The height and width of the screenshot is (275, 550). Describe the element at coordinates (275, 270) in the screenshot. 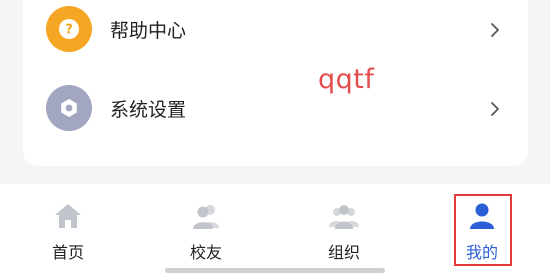

I see `home-indicator` at that location.